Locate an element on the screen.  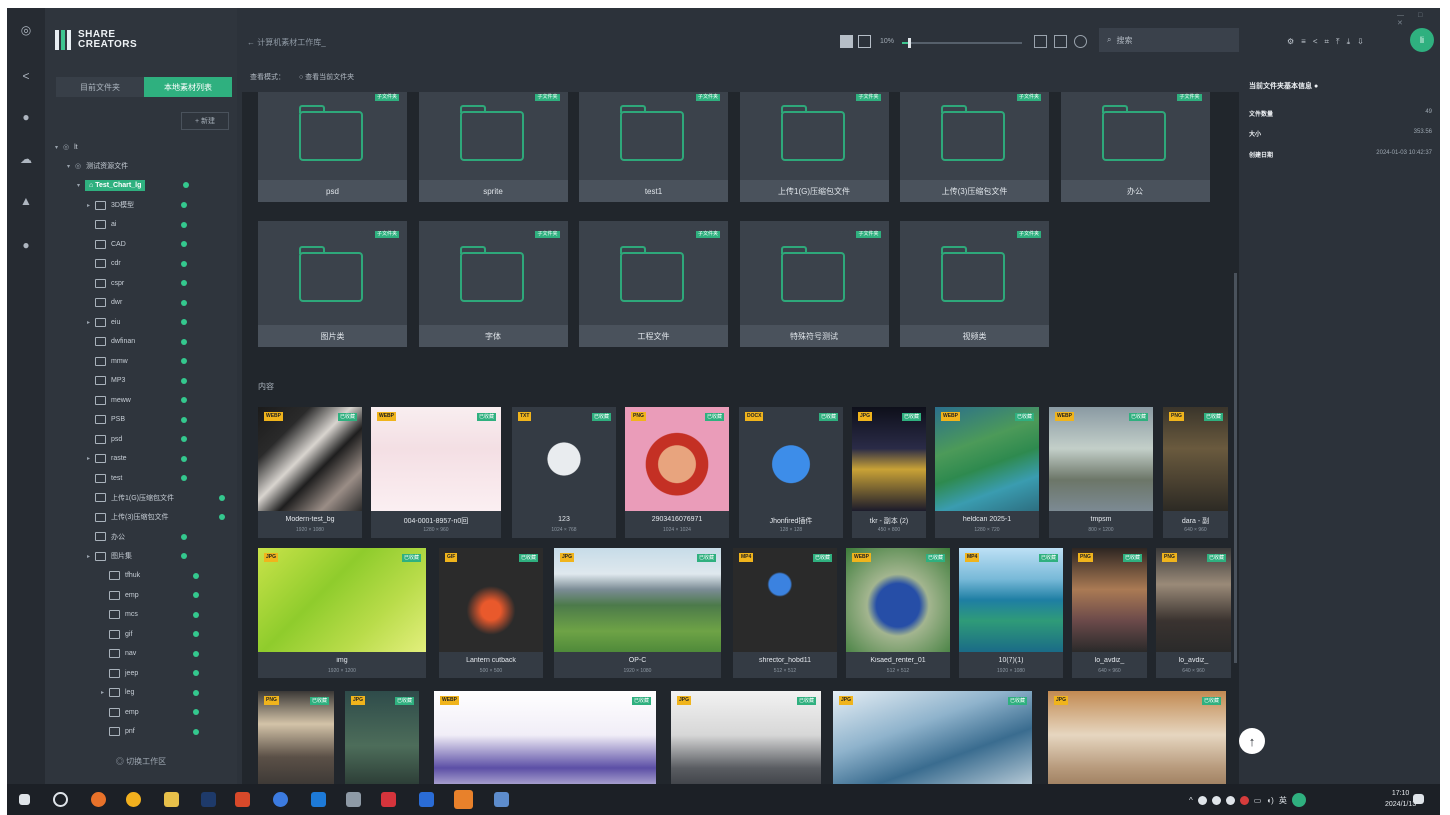
tree-item: ▸ raste is located at coordinates (107, 459).